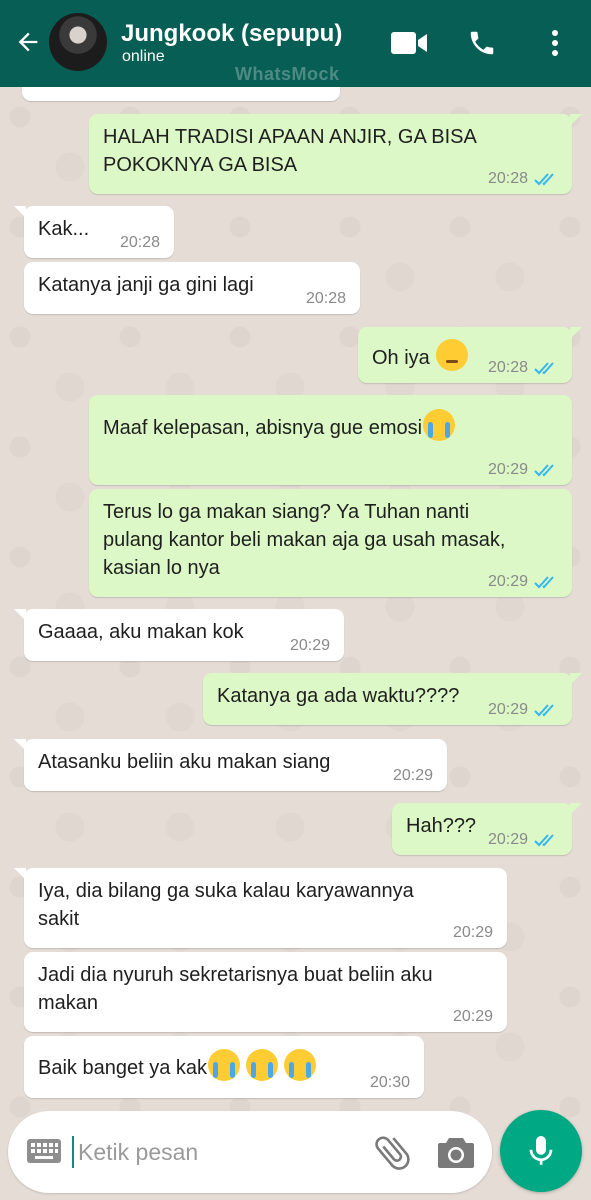 The image size is (591, 1200). I want to click on keyboard-icon, so click(44, 1151).